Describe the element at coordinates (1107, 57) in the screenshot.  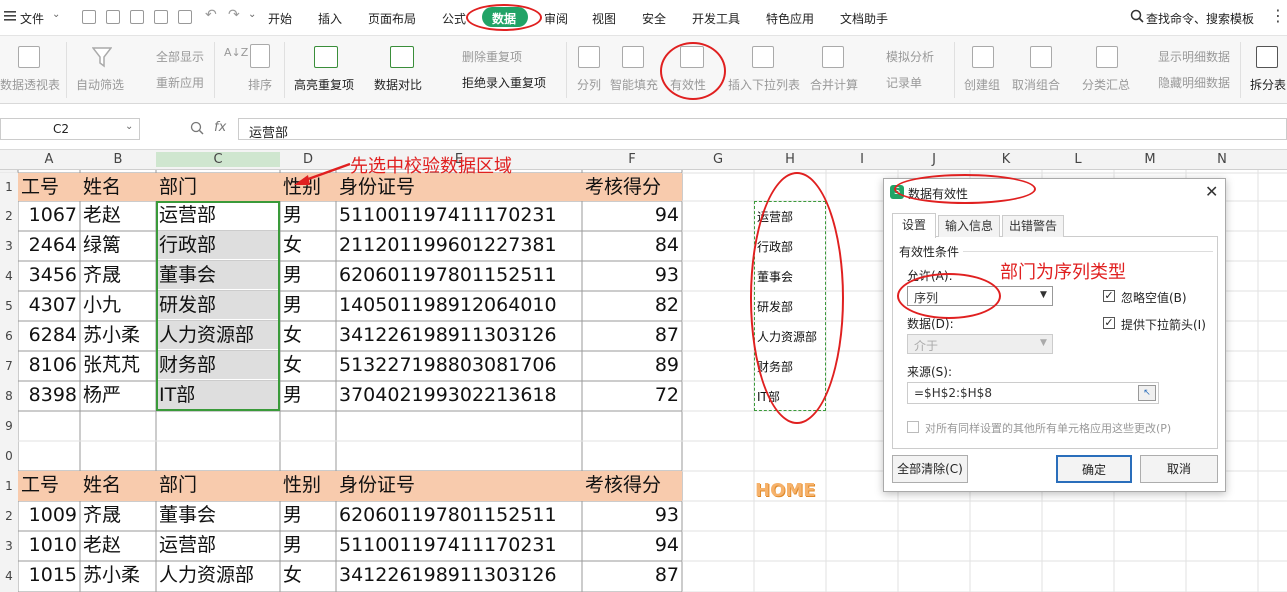
I see `subtotal-icon` at that location.